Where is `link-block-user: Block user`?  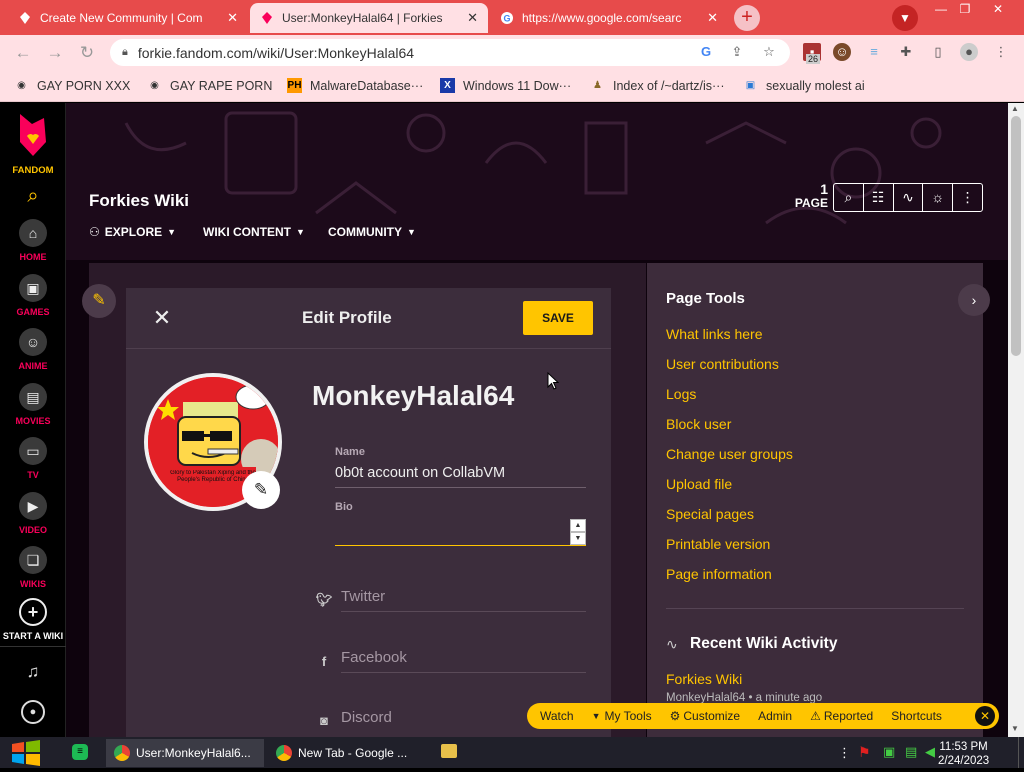
link-block-user: Block user is located at coordinates (698, 424).